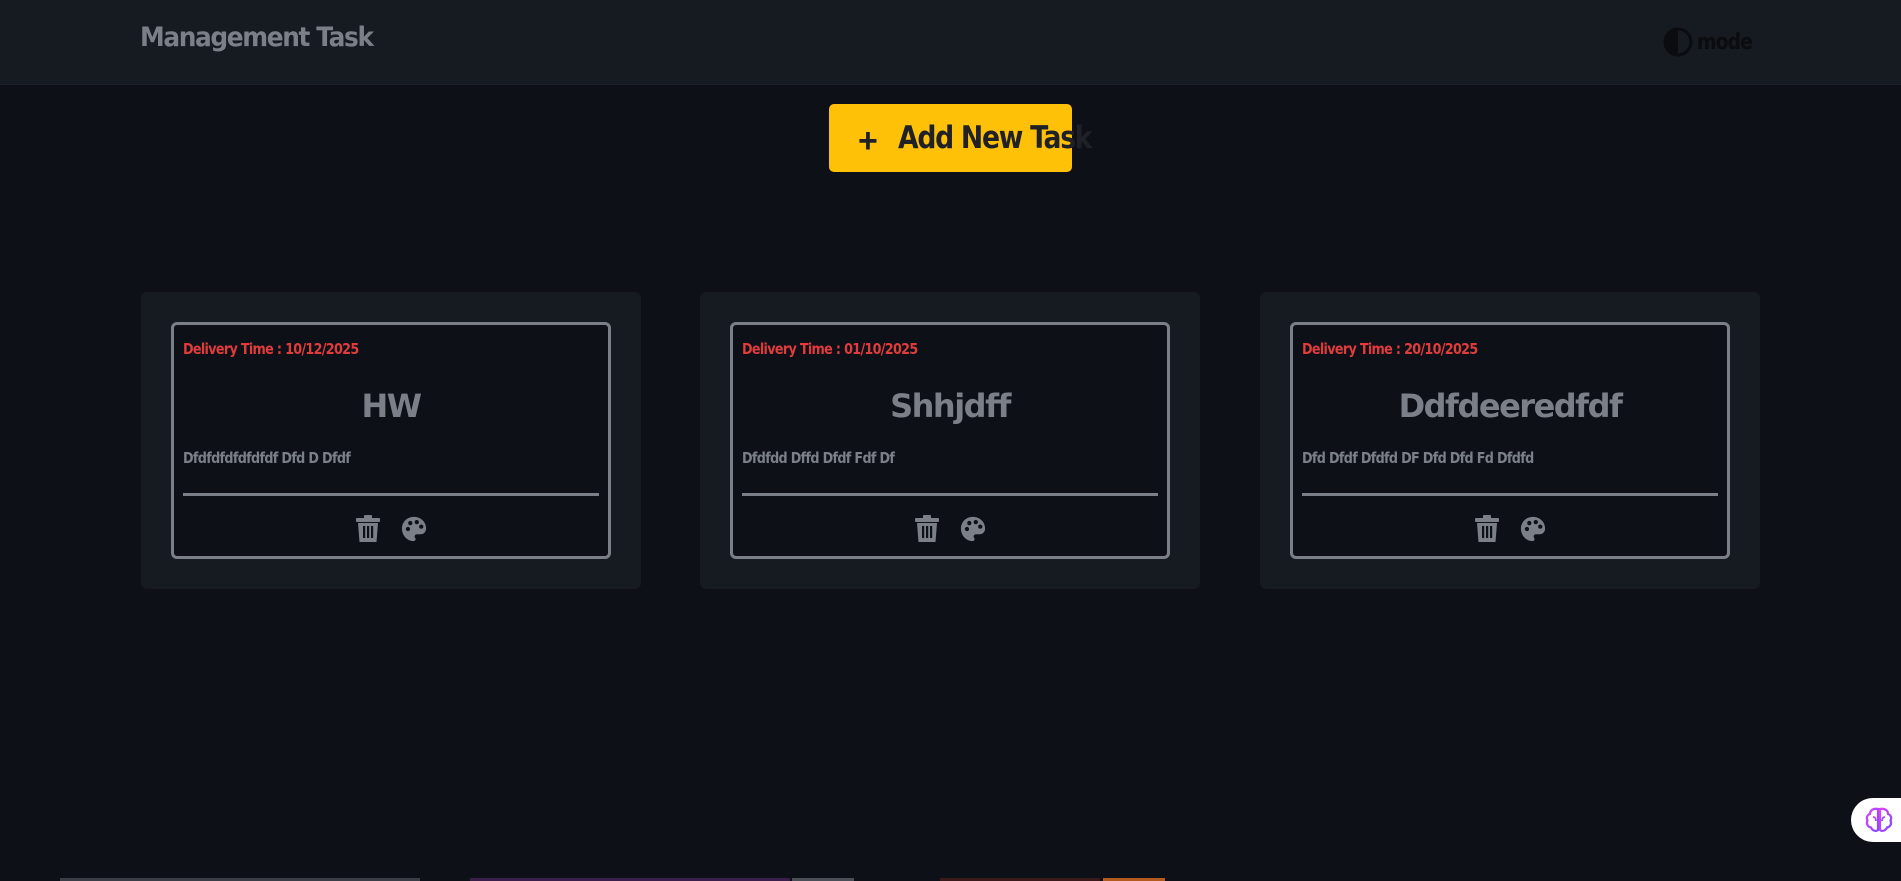 This screenshot has width=1901, height=881. What do you see at coordinates (950, 406) in the screenshot?
I see `task-title: Shhjdff` at bounding box center [950, 406].